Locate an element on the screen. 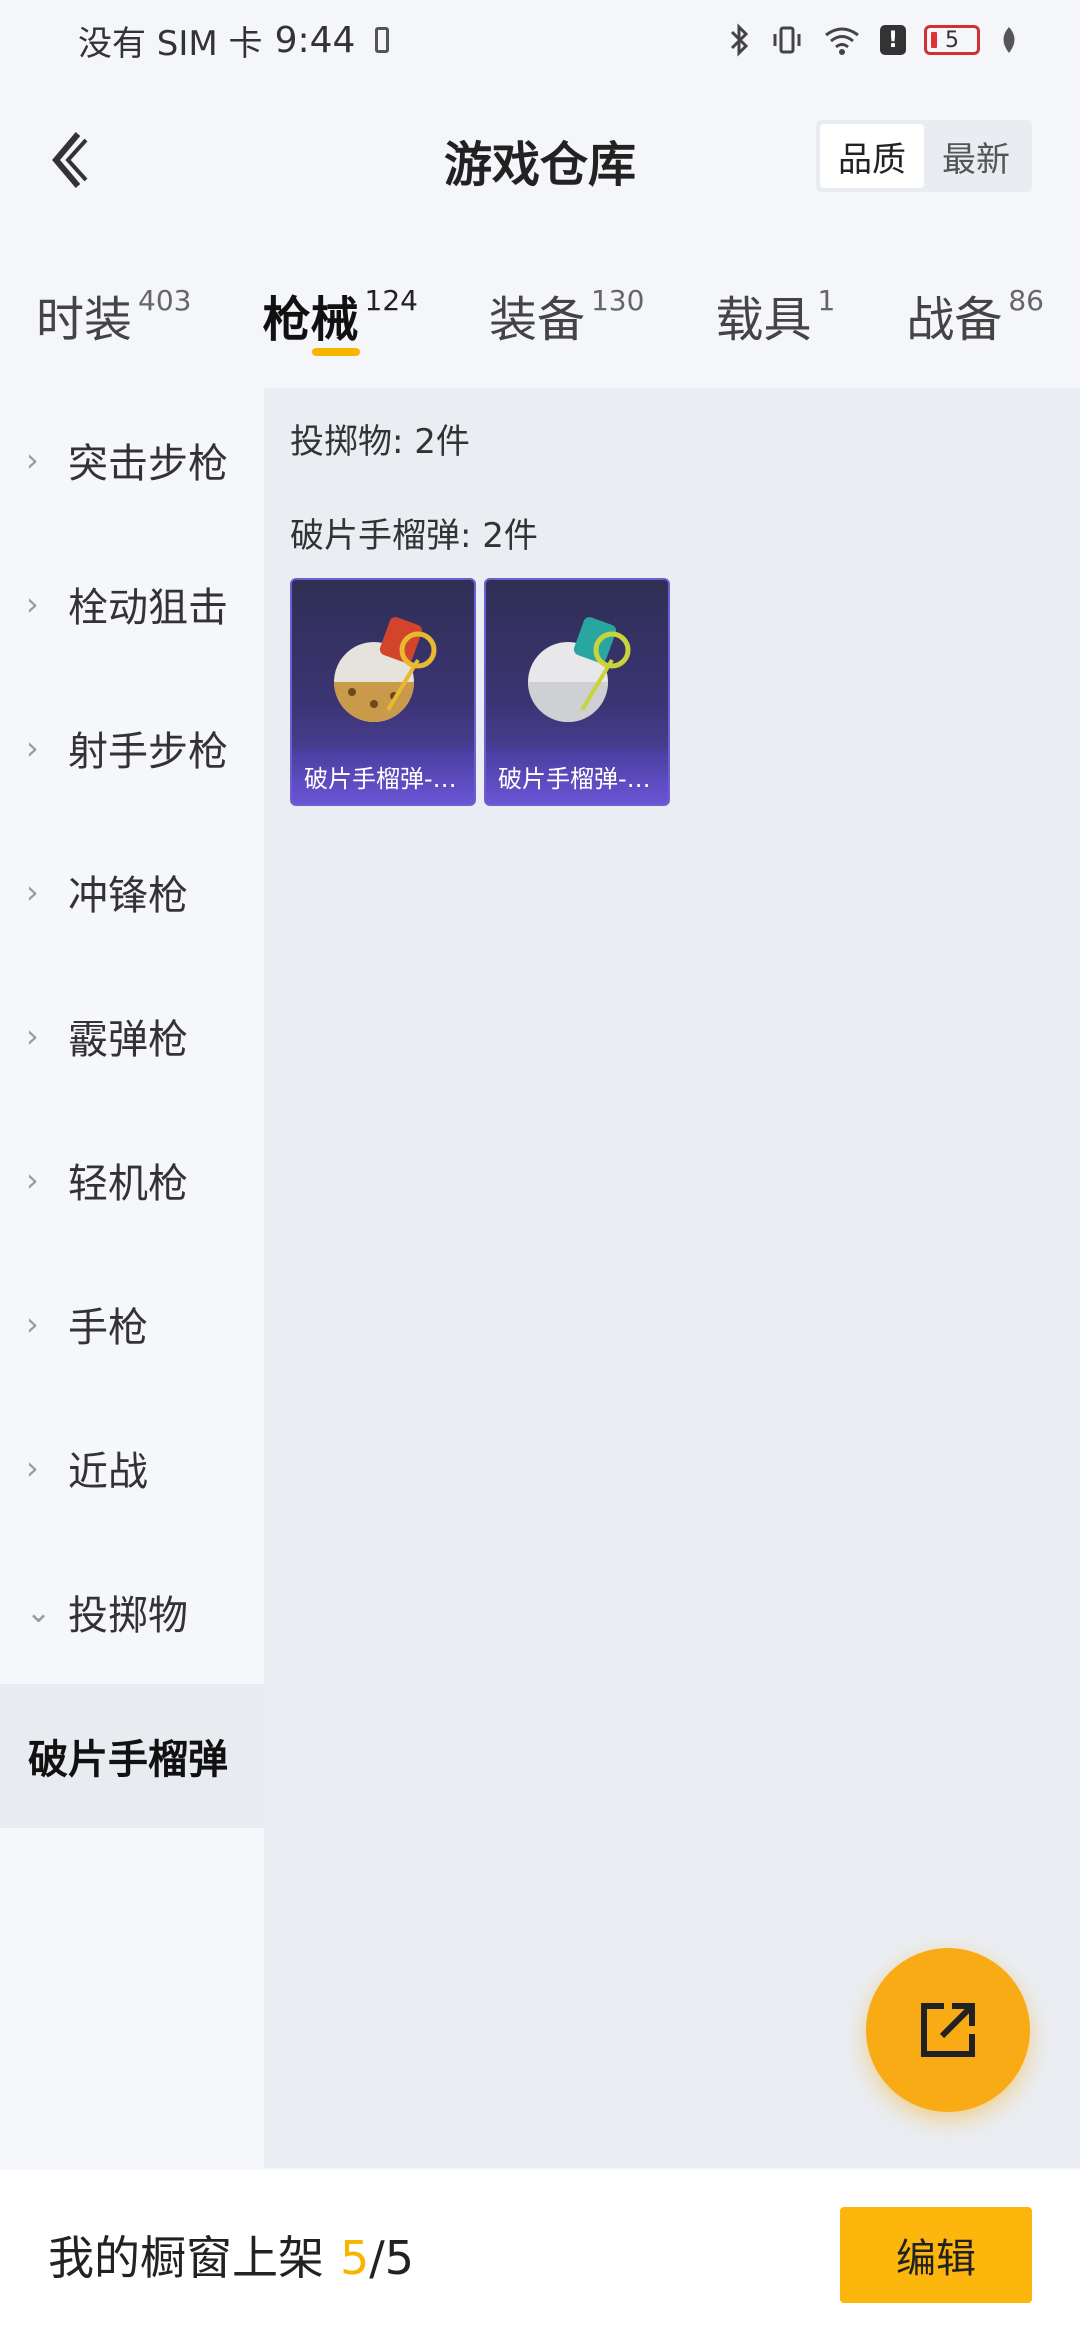 The image size is (1080, 2340). sidebar-item-throwables: ⌄ 投掷物 is located at coordinates (132, 1612).